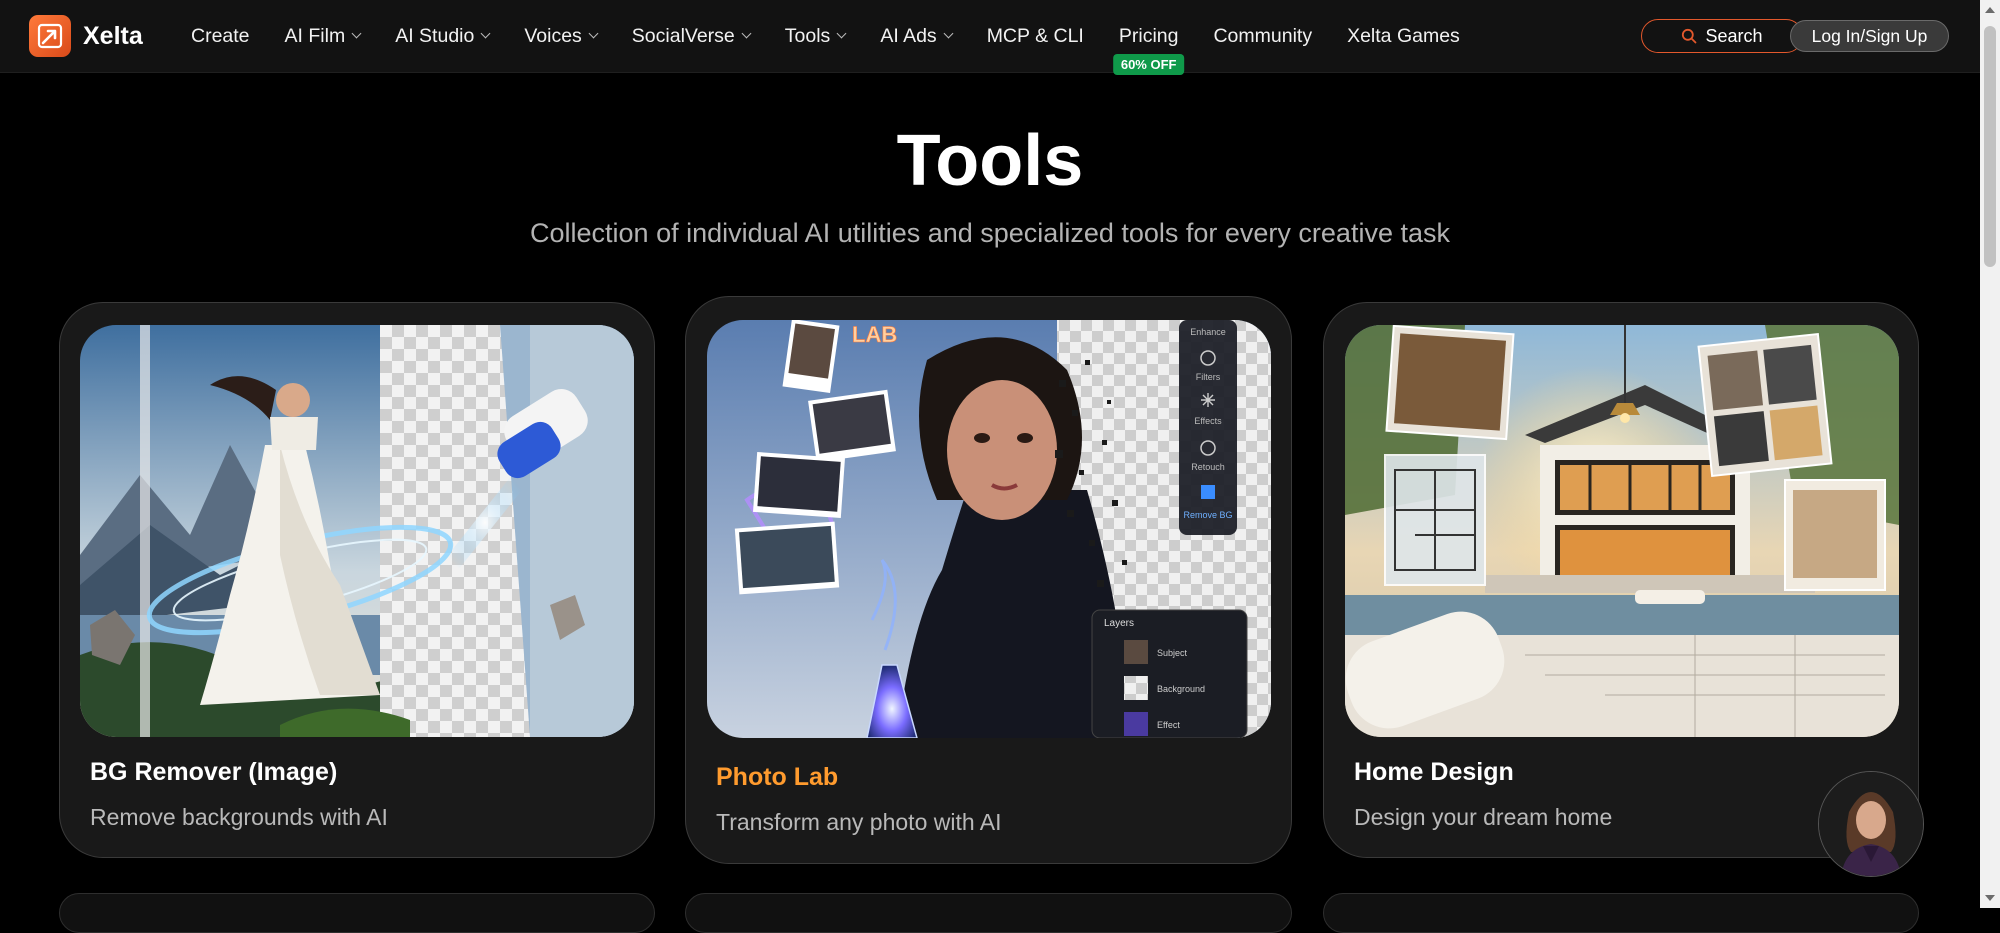  I want to click on discount-badge: 60% OFF, so click(1148, 64).